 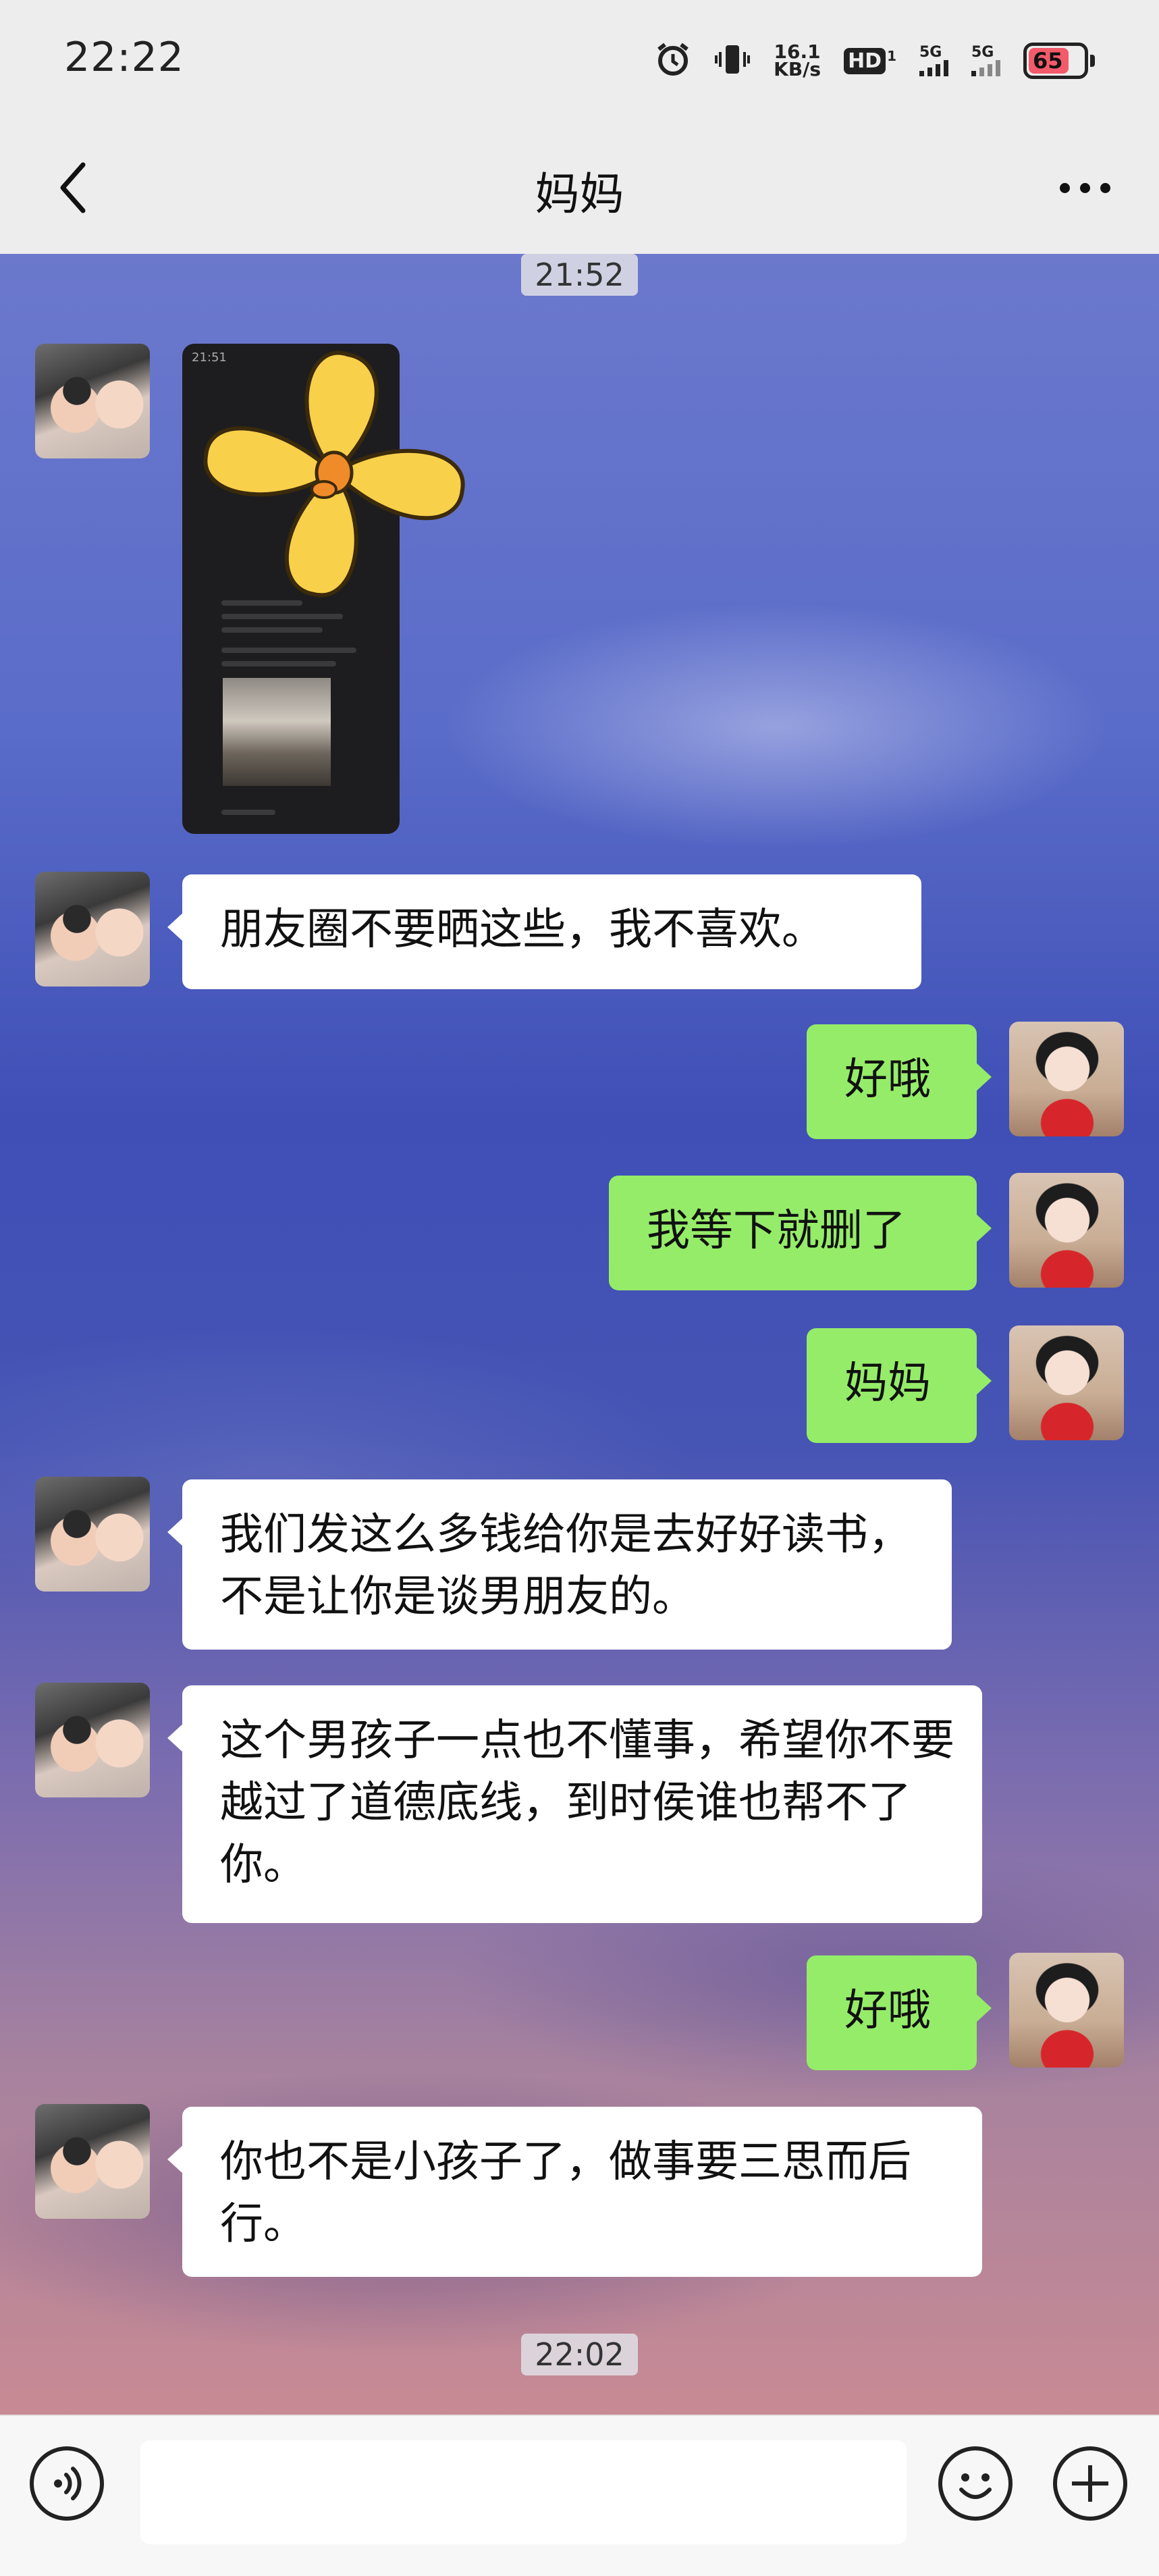 What do you see at coordinates (892, 56) in the screenshot?
I see `hd-sub: 1` at bounding box center [892, 56].